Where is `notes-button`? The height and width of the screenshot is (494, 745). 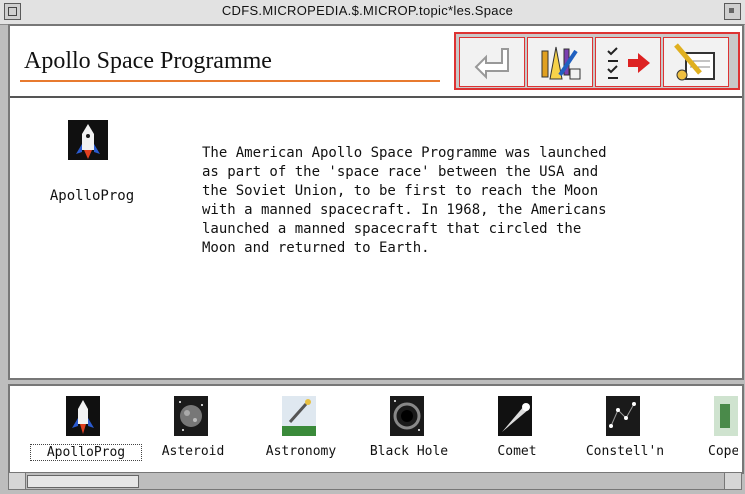 notes-button is located at coordinates (696, 62).